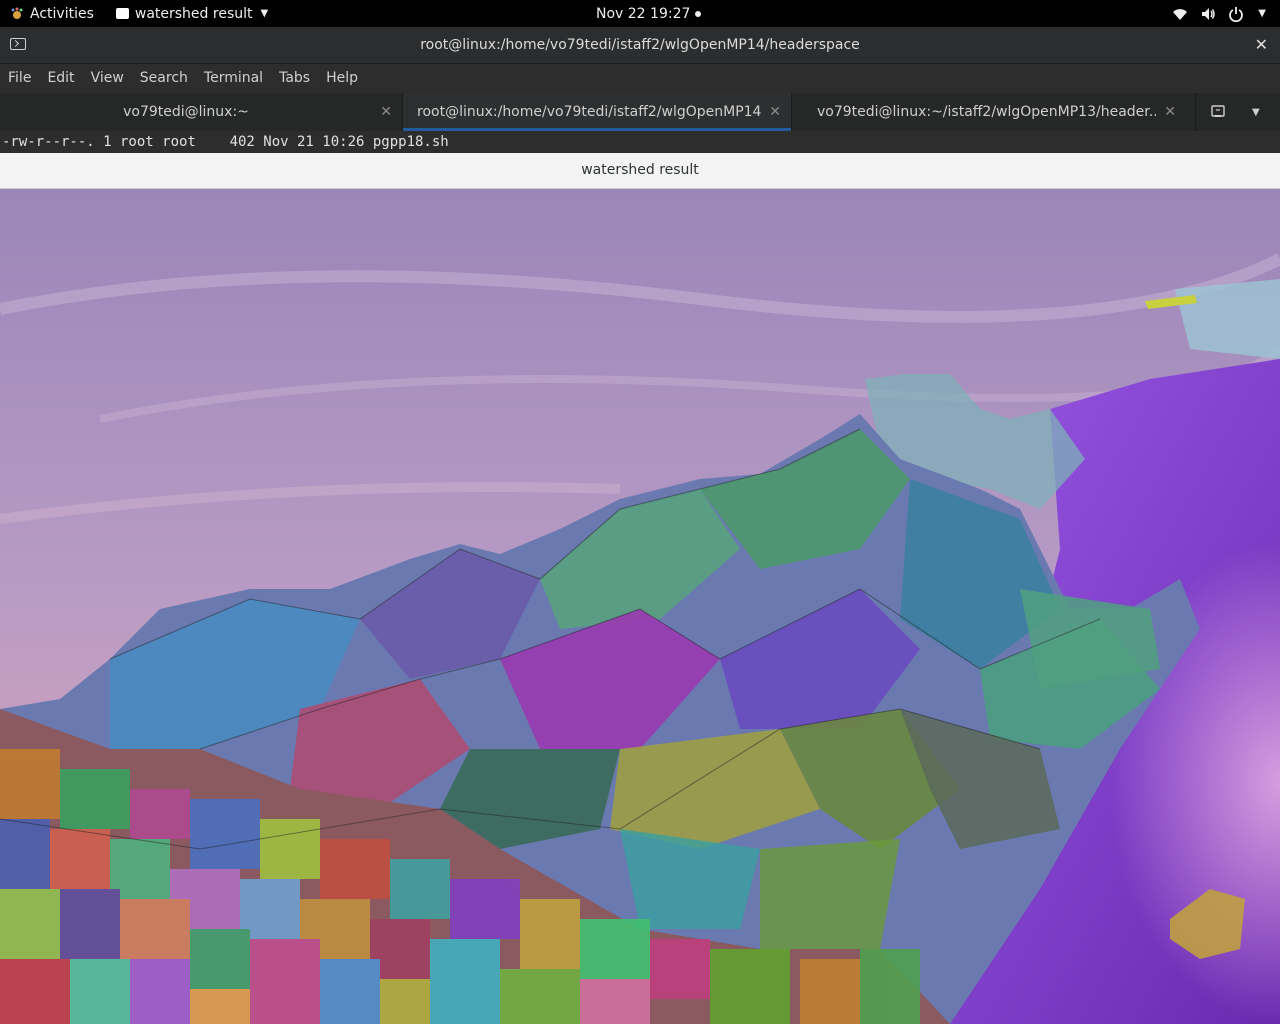 This screenshot has height=1024, width=1280. What do you see at coordinates (164, 78) in the screenshot?
I see `menu-search: Search` at bounding box center [164, 78].